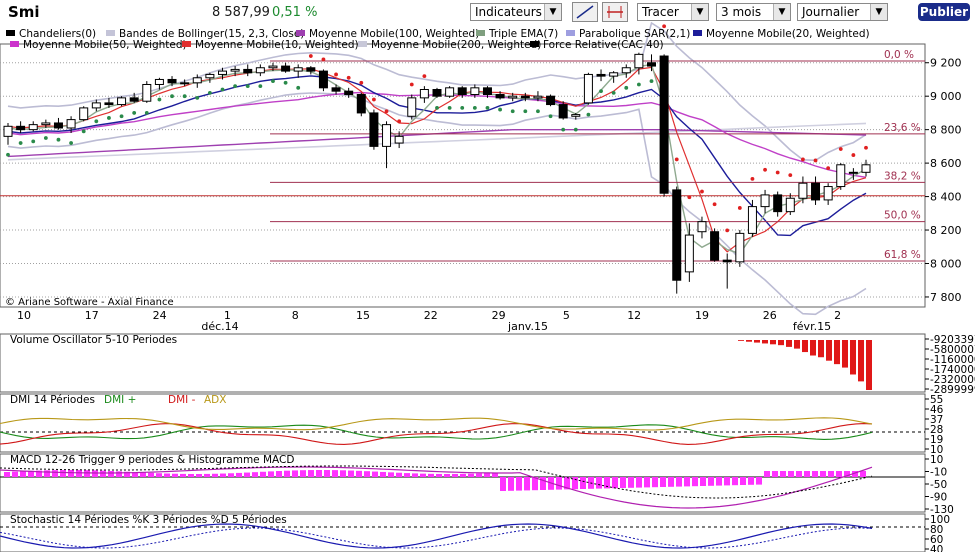 The width and height of the screenshot is (975, 552). Describe the element at coordinates (566, 315) in the screenshot. I see `x-tick-label: 5` at that location.